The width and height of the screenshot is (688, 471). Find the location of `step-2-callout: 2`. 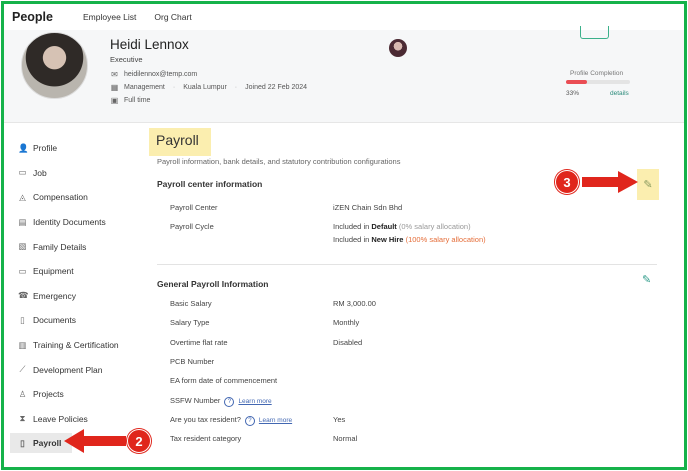

step-2-callout: 2 is located at coordinates (107, 441).